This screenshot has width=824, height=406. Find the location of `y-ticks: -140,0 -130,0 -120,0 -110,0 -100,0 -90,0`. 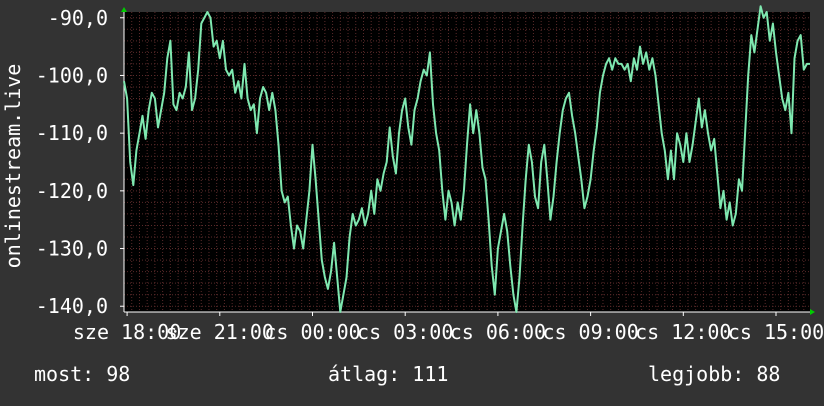

y-ticks: -140,0 -130,0 -120,0 -110,0 -100,0 -90,0 is located at coordinates (80, 162).